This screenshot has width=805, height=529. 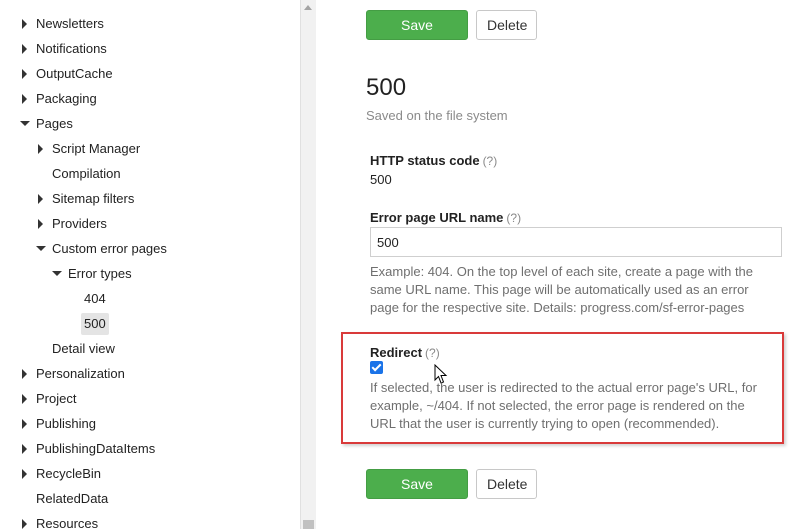 What do you see at coordinates (150, 521) in the screenshot?
I see `tree-item: Resources` at bounding box center [150, 521].